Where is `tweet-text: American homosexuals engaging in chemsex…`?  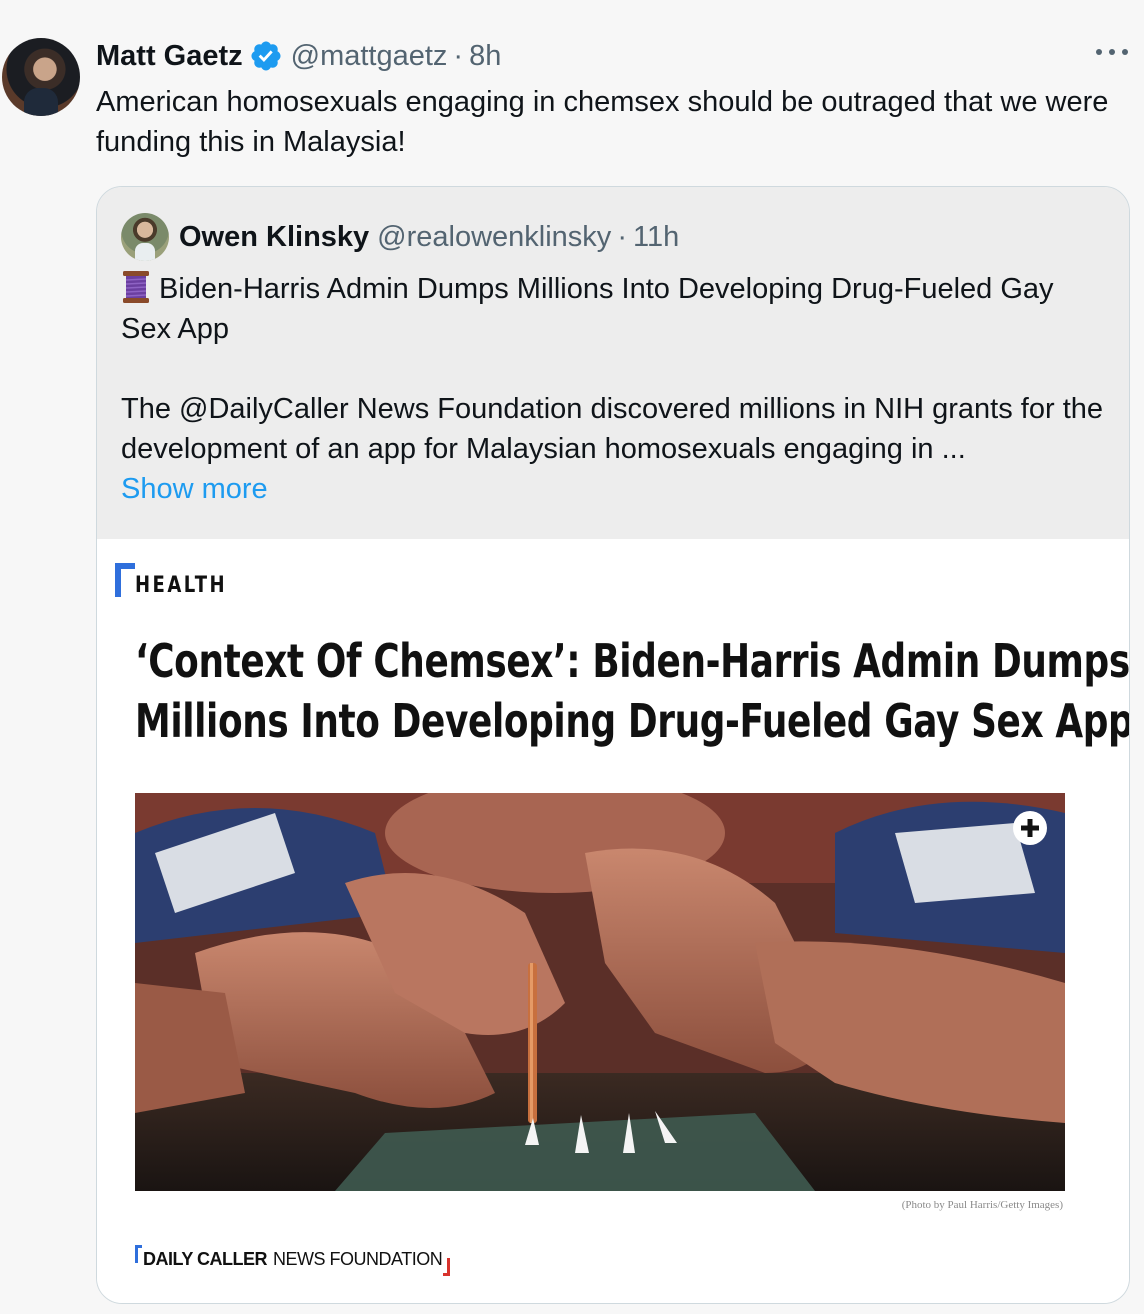 tweet-text: American homosexuals engaging in chemsex… is located at coordinates (602, 122).